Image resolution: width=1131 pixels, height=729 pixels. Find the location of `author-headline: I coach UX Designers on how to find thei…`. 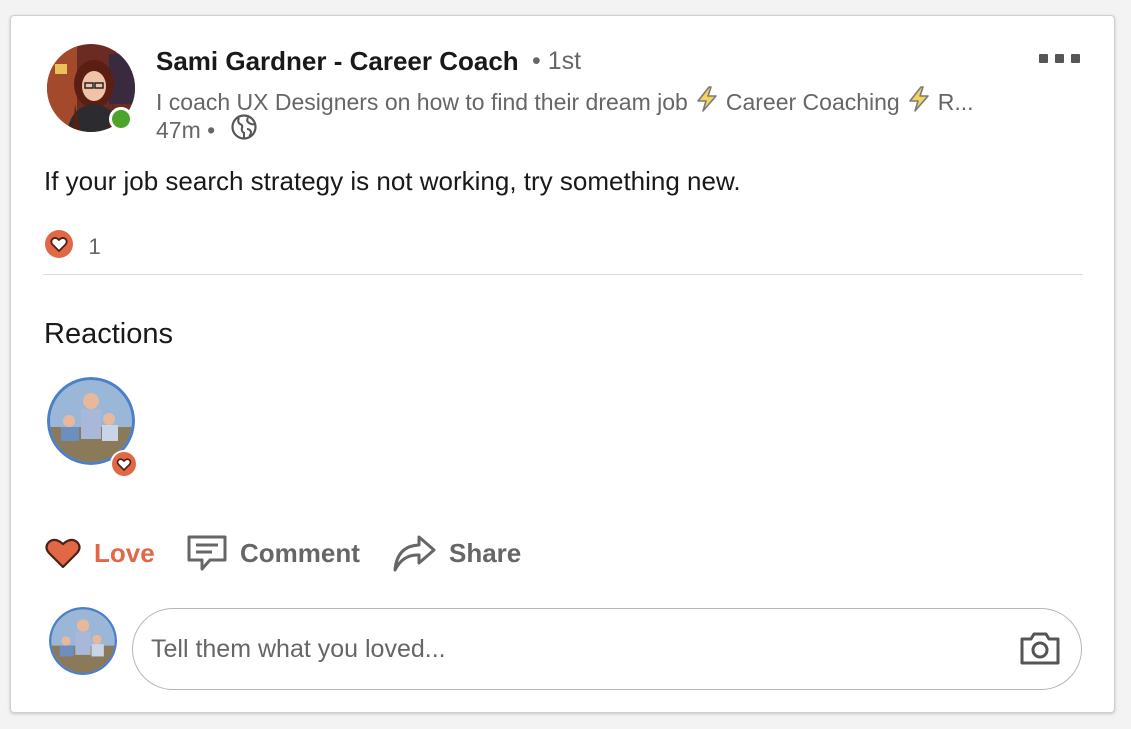

author-headline: I coach UX Designers on how to find thei… is located at coordinates (586, 102).